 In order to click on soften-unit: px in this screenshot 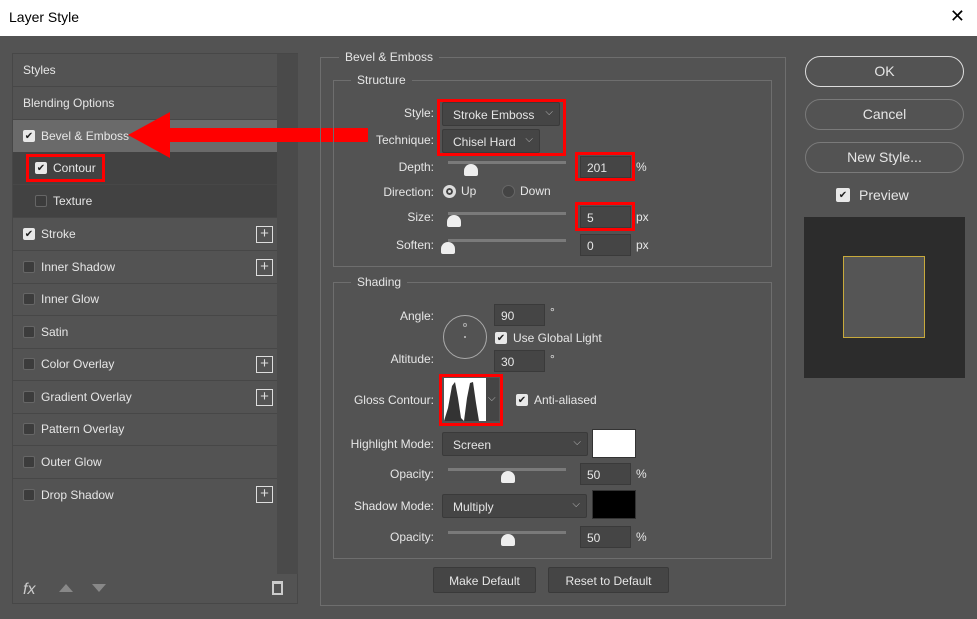, I will do `click(642, 245)`.